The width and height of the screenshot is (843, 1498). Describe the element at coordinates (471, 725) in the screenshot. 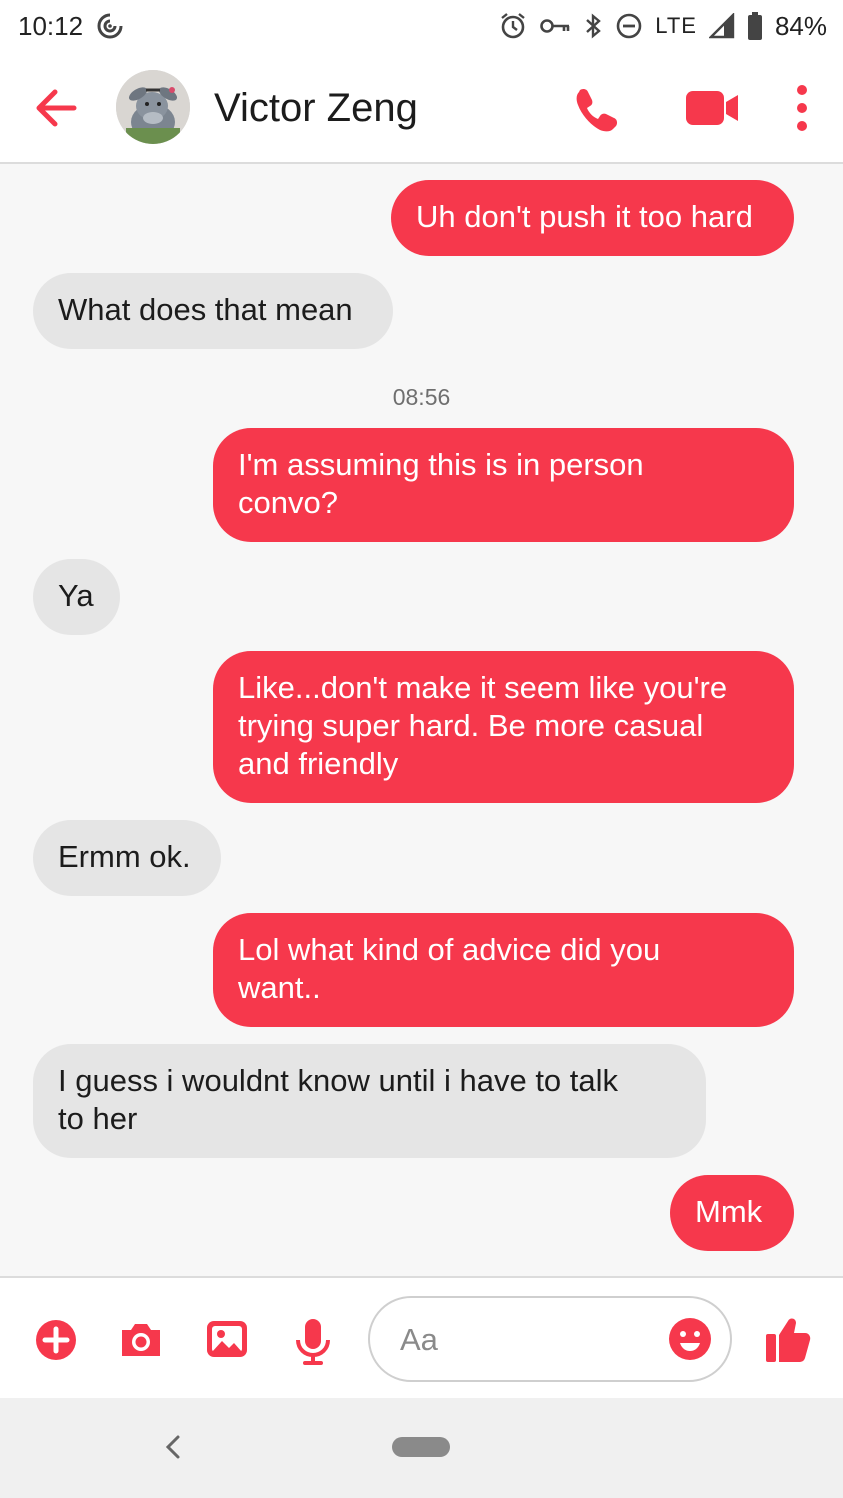

I see `message-text-line: trying super hard. Be more casual` at that location.